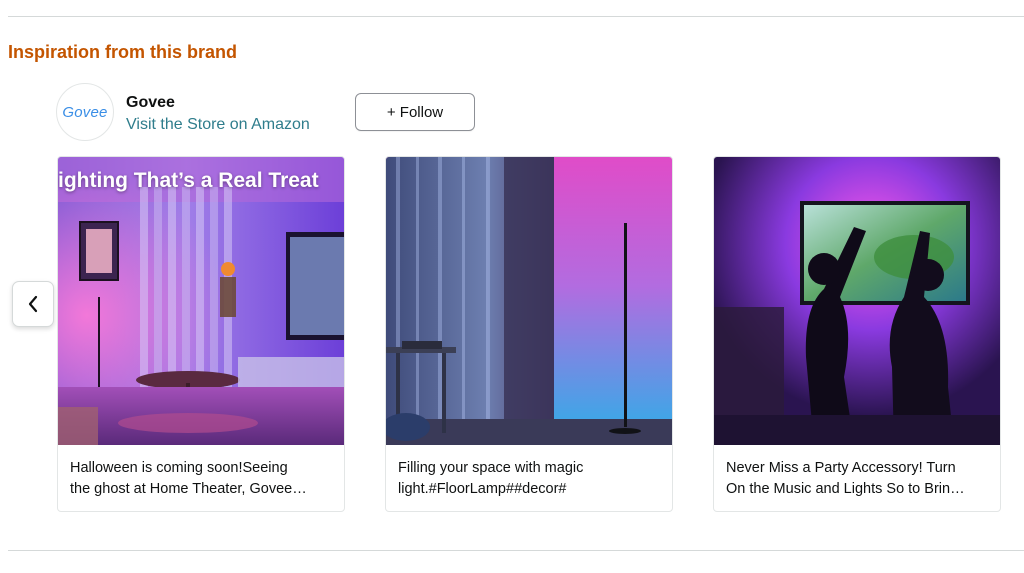  I want to click on bottom-divider, so click(516, 550).